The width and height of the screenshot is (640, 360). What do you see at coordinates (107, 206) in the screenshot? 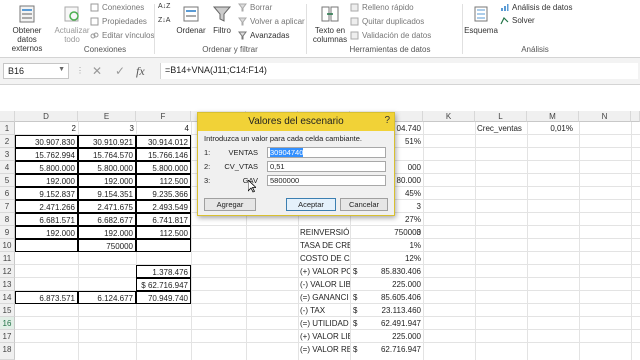
I see `cell: 2.471.675` at bounding box center [107, 206].